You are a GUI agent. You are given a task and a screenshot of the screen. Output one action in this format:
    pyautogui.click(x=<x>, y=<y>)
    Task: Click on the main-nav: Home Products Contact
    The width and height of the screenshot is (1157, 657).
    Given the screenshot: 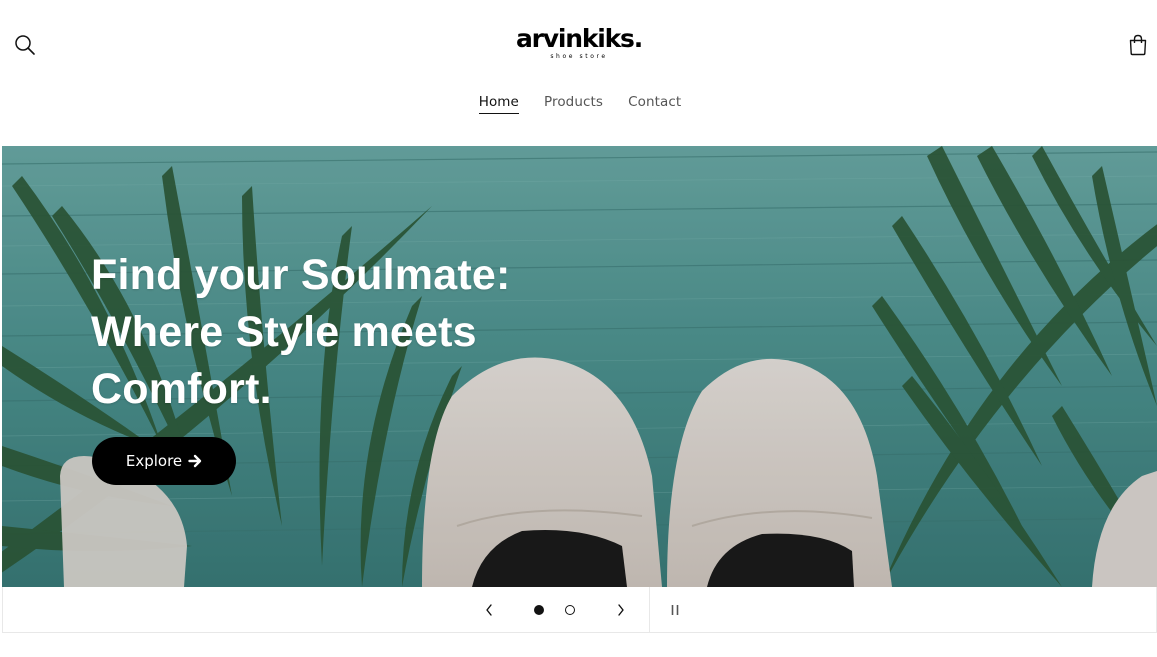 What is the action you would take?
    pyautogui.click(x=580, y=103)
    